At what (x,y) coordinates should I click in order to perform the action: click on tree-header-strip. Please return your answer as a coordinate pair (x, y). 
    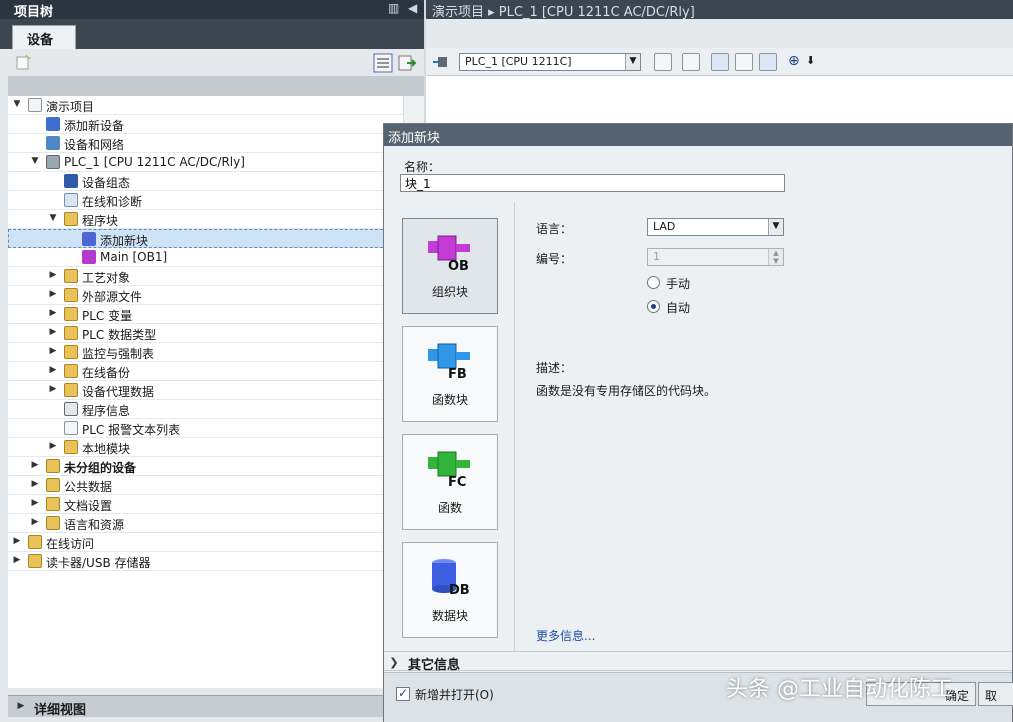
    Looking at the image, I should click on (216, 86).